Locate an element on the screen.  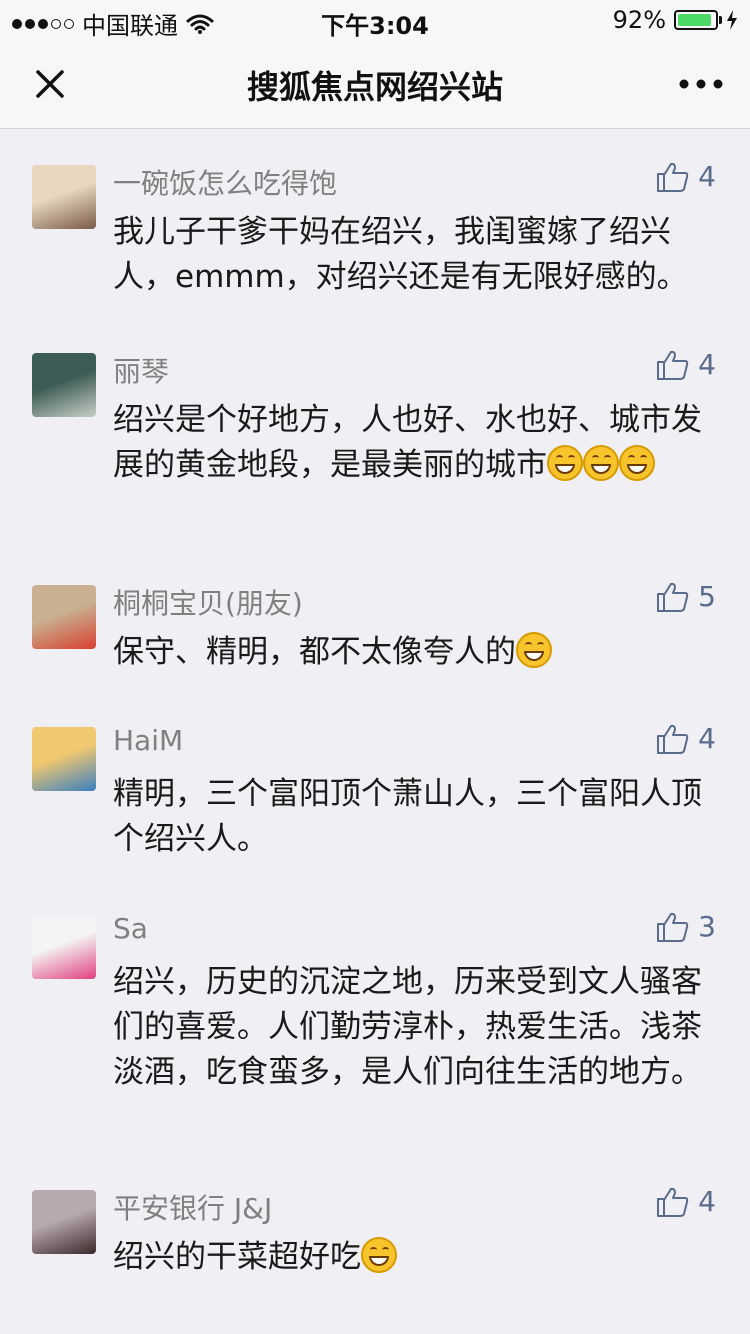
page-title: 搜狐焦点网绍兴站 is located at coordinates (374, 87).